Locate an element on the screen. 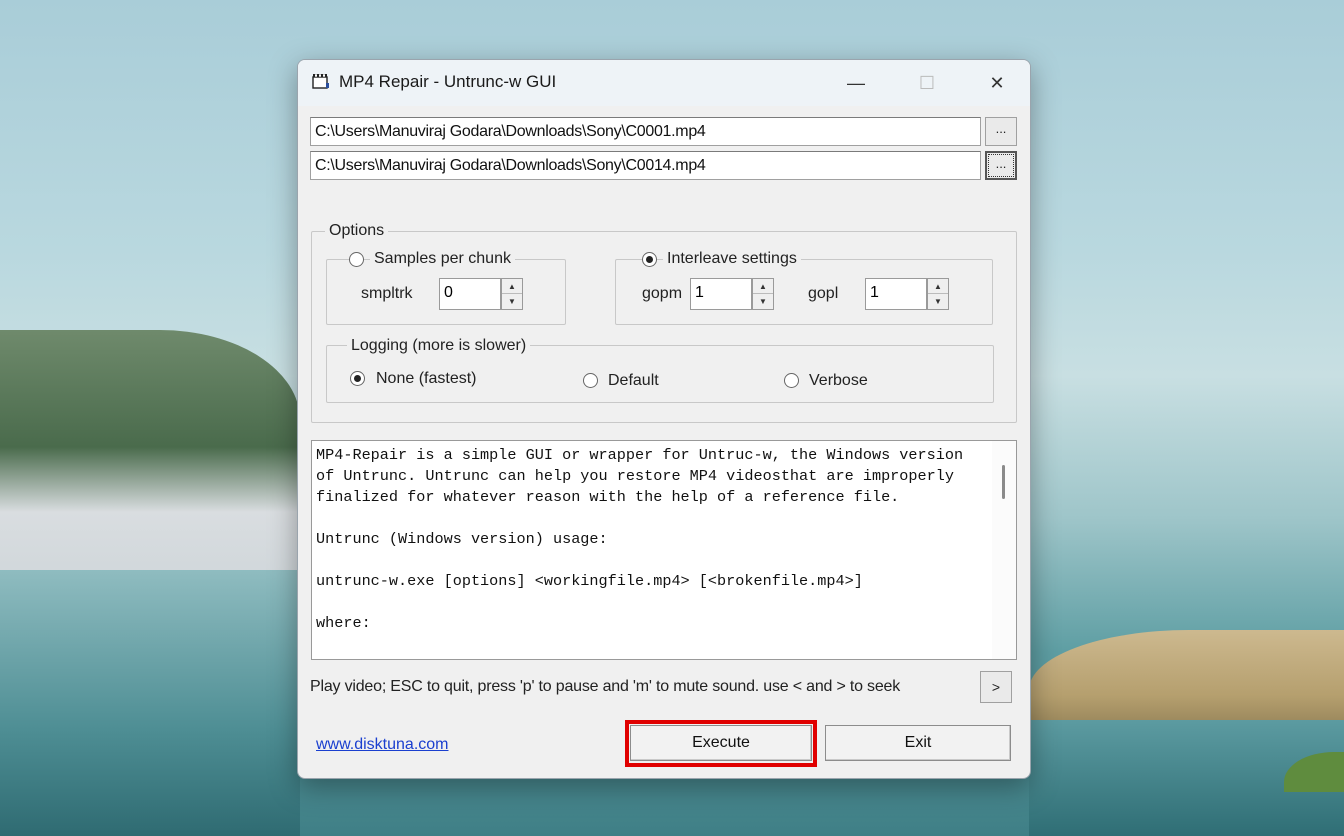  smpltrk-spinner: ▲ ▼ is located at coordinates (512, 294).